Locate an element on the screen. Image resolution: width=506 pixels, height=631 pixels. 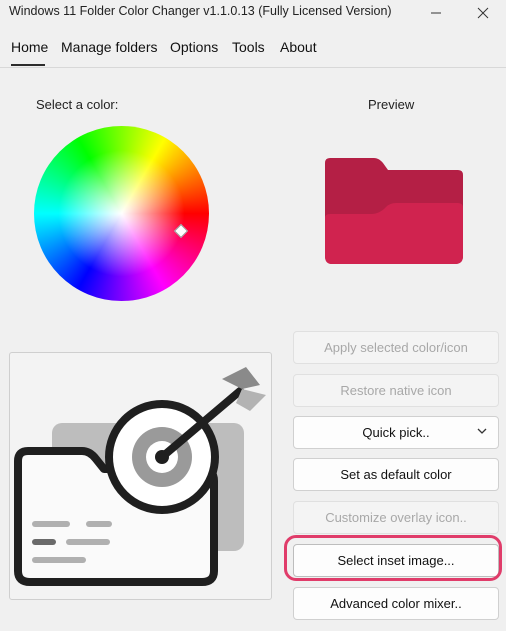
select-color-label: Select a color: is located at coordinates (77, 104).